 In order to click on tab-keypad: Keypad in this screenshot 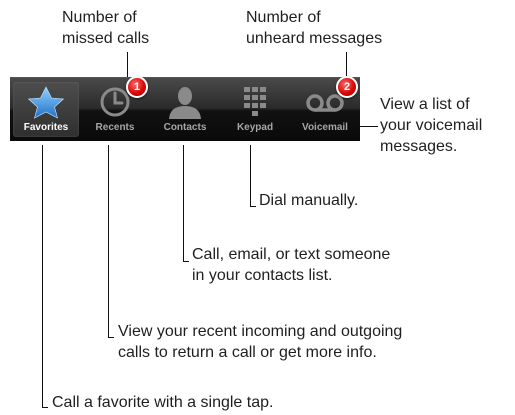, I will do `click(255, 109)`.